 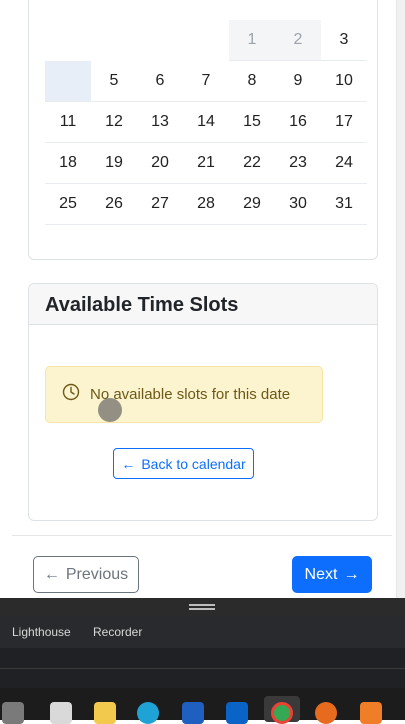 What do you see at coordinates (97, 574) in the screenshot?
I see `previous-label: Previous` at bounding box center [97, 574].